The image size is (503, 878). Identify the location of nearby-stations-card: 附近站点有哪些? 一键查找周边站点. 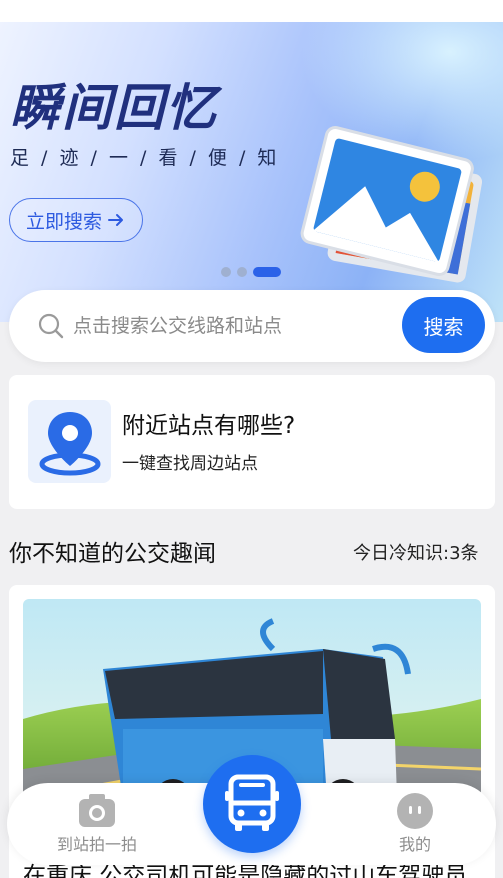
(252, 442).